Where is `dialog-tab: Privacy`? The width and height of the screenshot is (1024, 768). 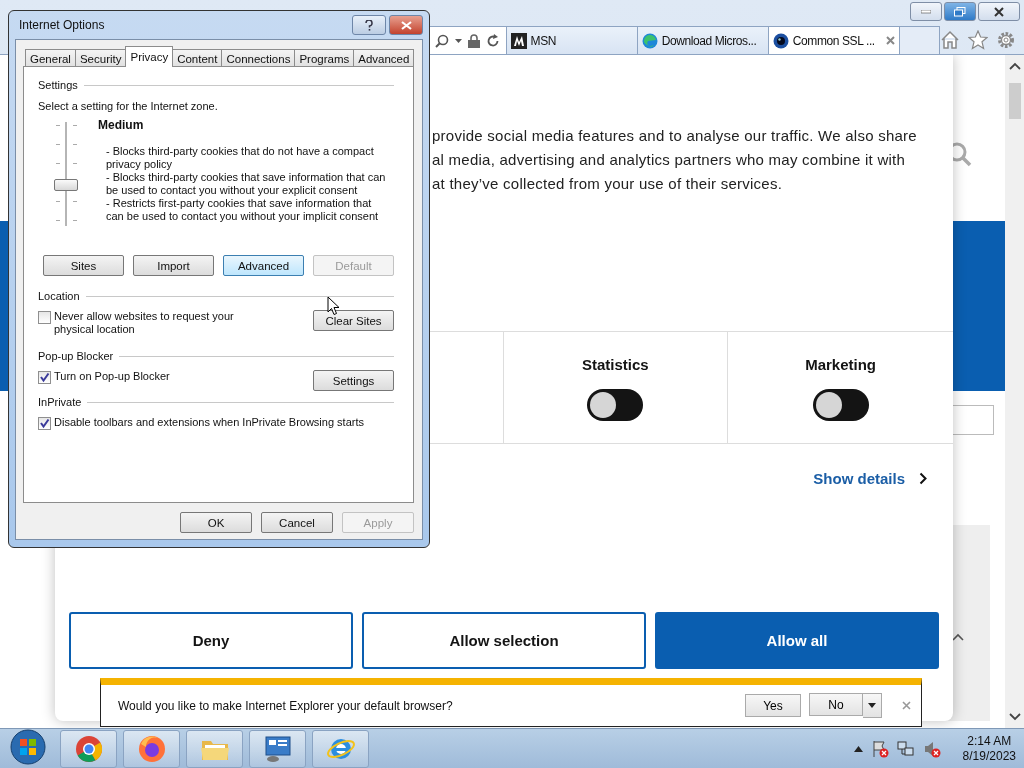
dialog-tab: Privacy is located at coordinates (149, 56).